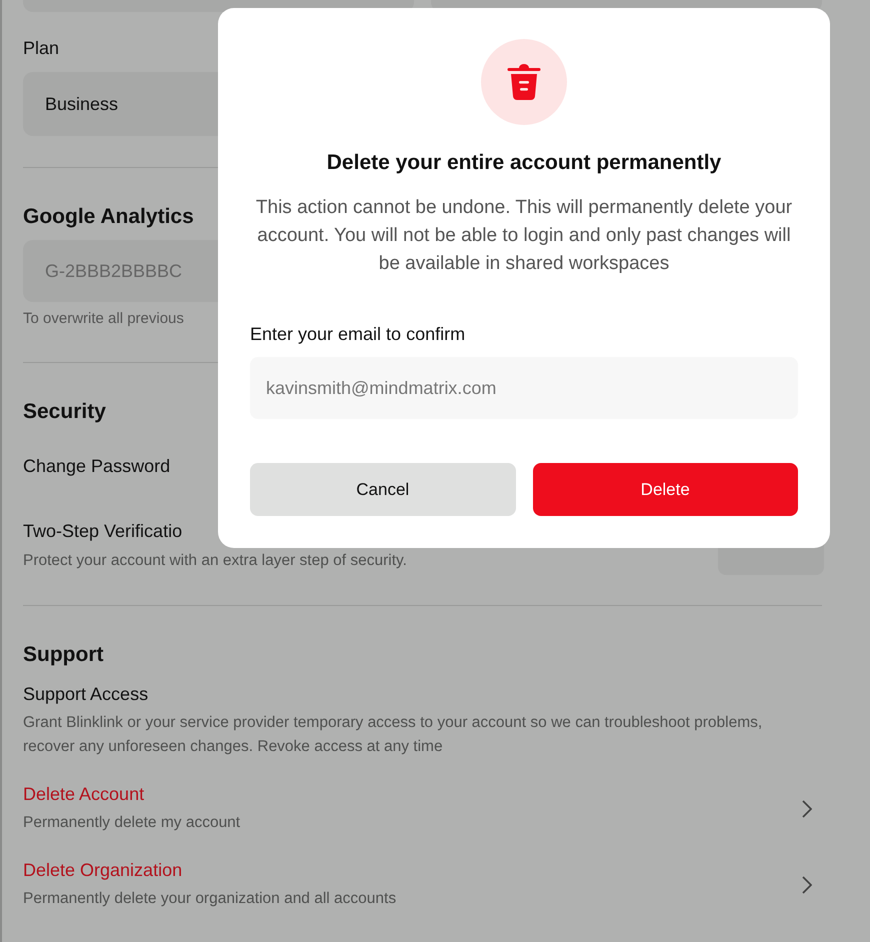 The image size is (870, 942). Describe the element at coordinates (393, 735) in the screenshot. I see `setting-description: Grant Blinklink or your service provider temporary access to your account so we can troubleshoot problems, recover any unforeseen changes. Revoke access at any time` at that location.